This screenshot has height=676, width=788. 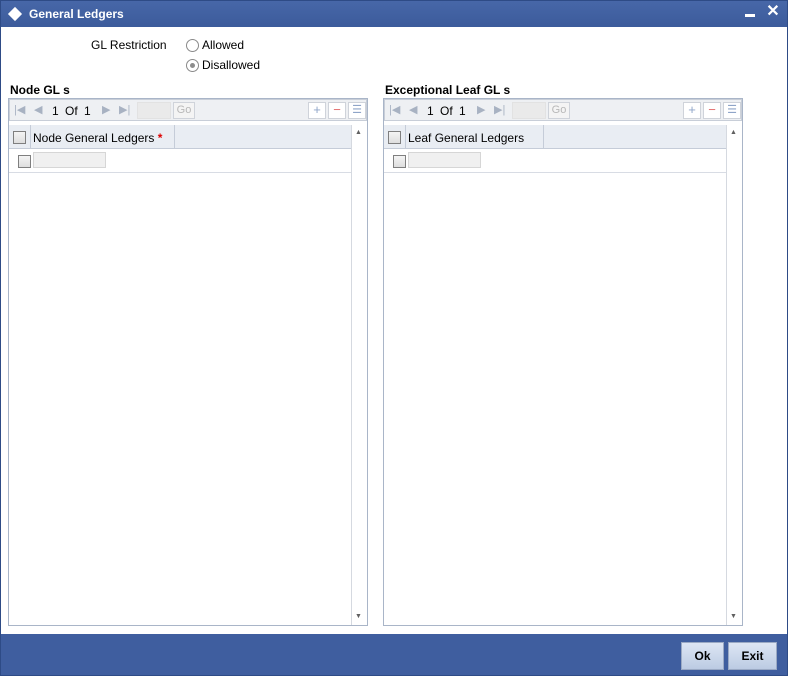 What do you see at coordinates (448, 90) in the screenshot?
I see `leaf-gl-section-title: Exceptional Leaf GL s` at bounding box center [448, 90].